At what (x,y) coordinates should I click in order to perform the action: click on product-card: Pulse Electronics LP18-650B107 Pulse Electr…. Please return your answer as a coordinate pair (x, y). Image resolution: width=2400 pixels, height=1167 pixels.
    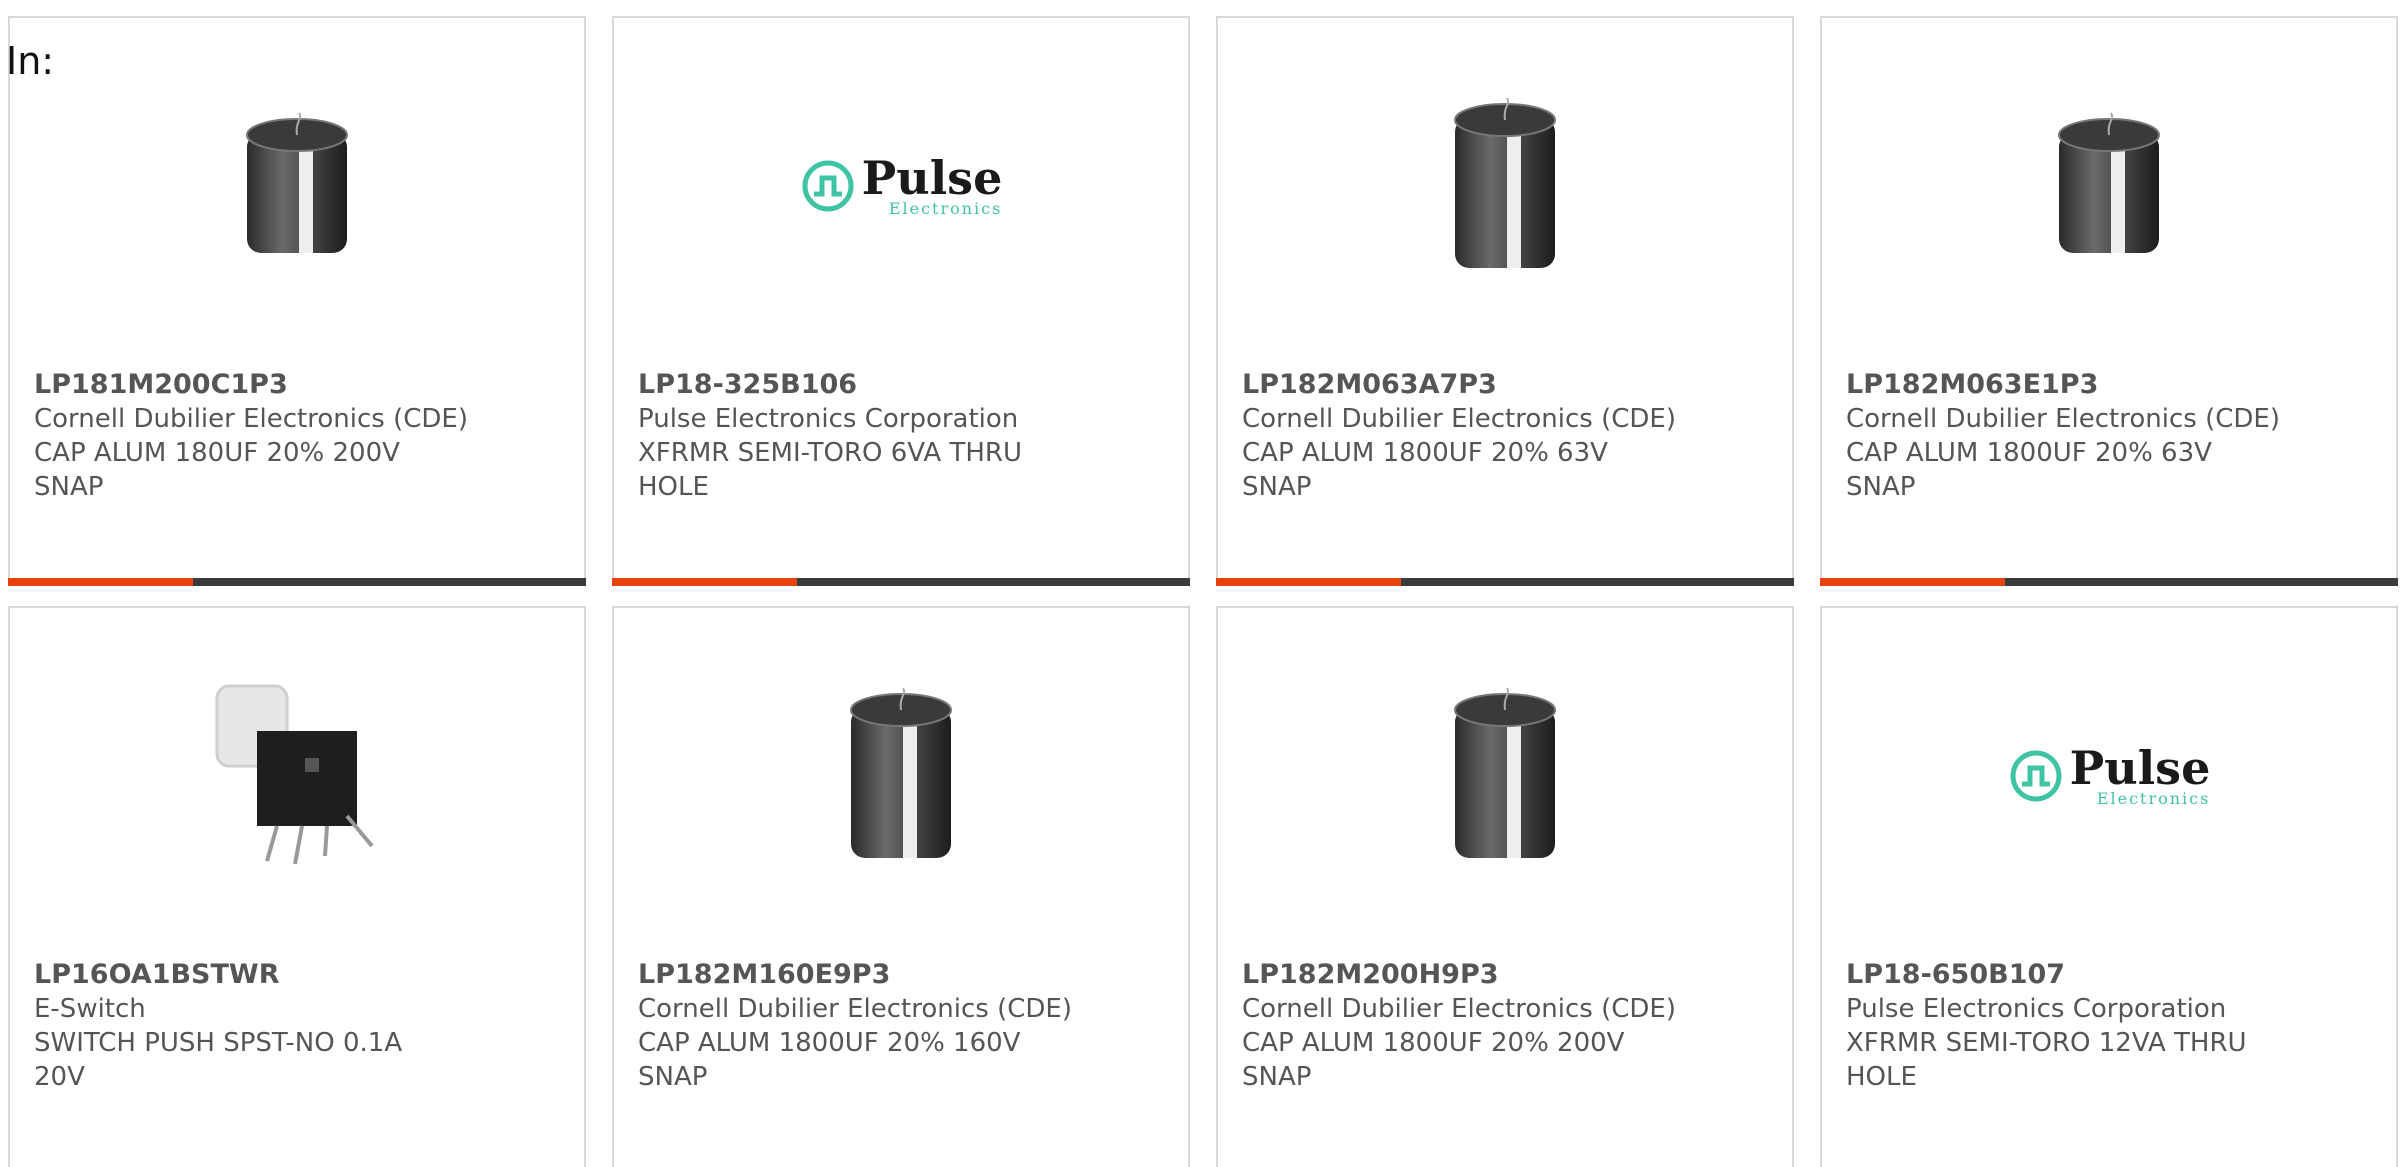
    Looking at the image, I should click on (2109, 886).